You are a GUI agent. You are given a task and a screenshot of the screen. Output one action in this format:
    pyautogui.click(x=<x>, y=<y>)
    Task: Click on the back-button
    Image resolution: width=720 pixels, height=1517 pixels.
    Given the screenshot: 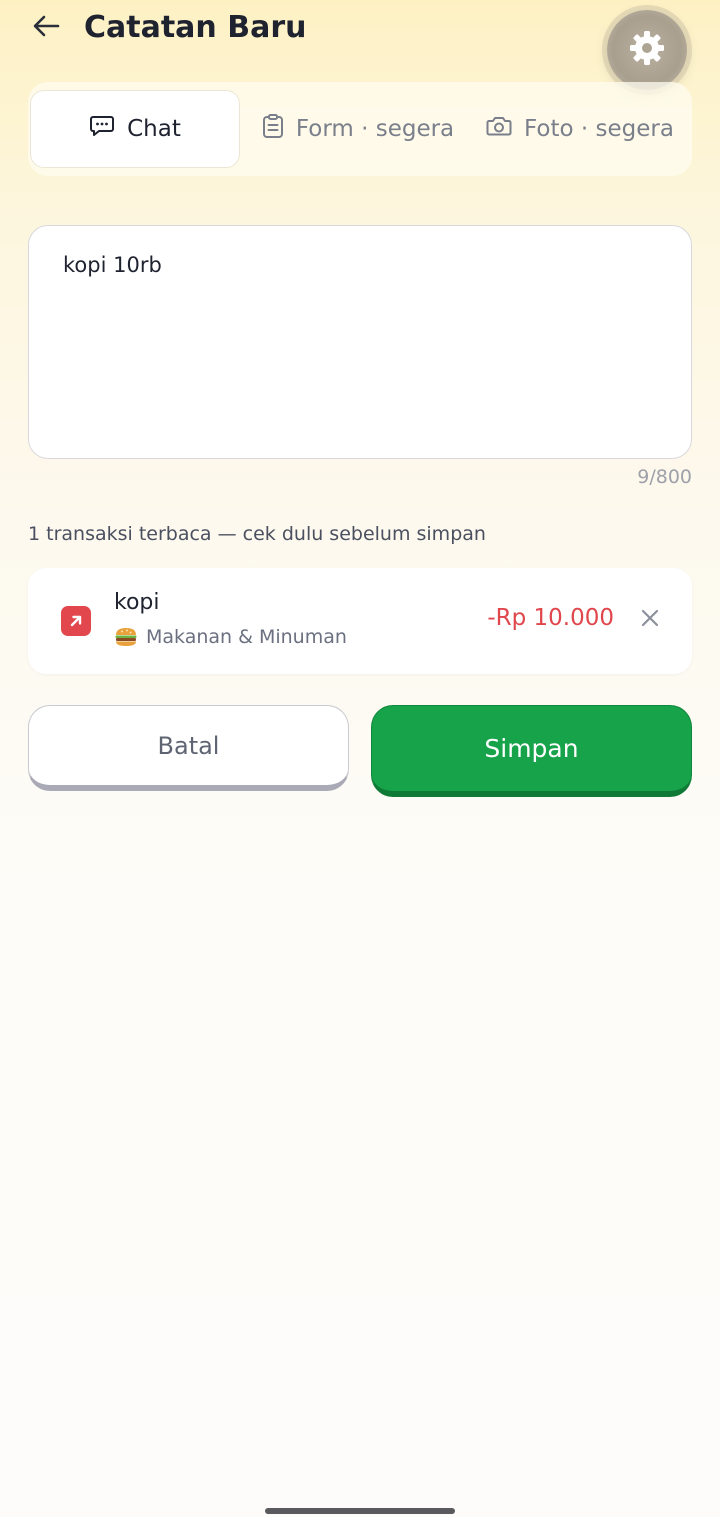 What is the action you would take?
    pyautogui.click(x=46, y=28)
    